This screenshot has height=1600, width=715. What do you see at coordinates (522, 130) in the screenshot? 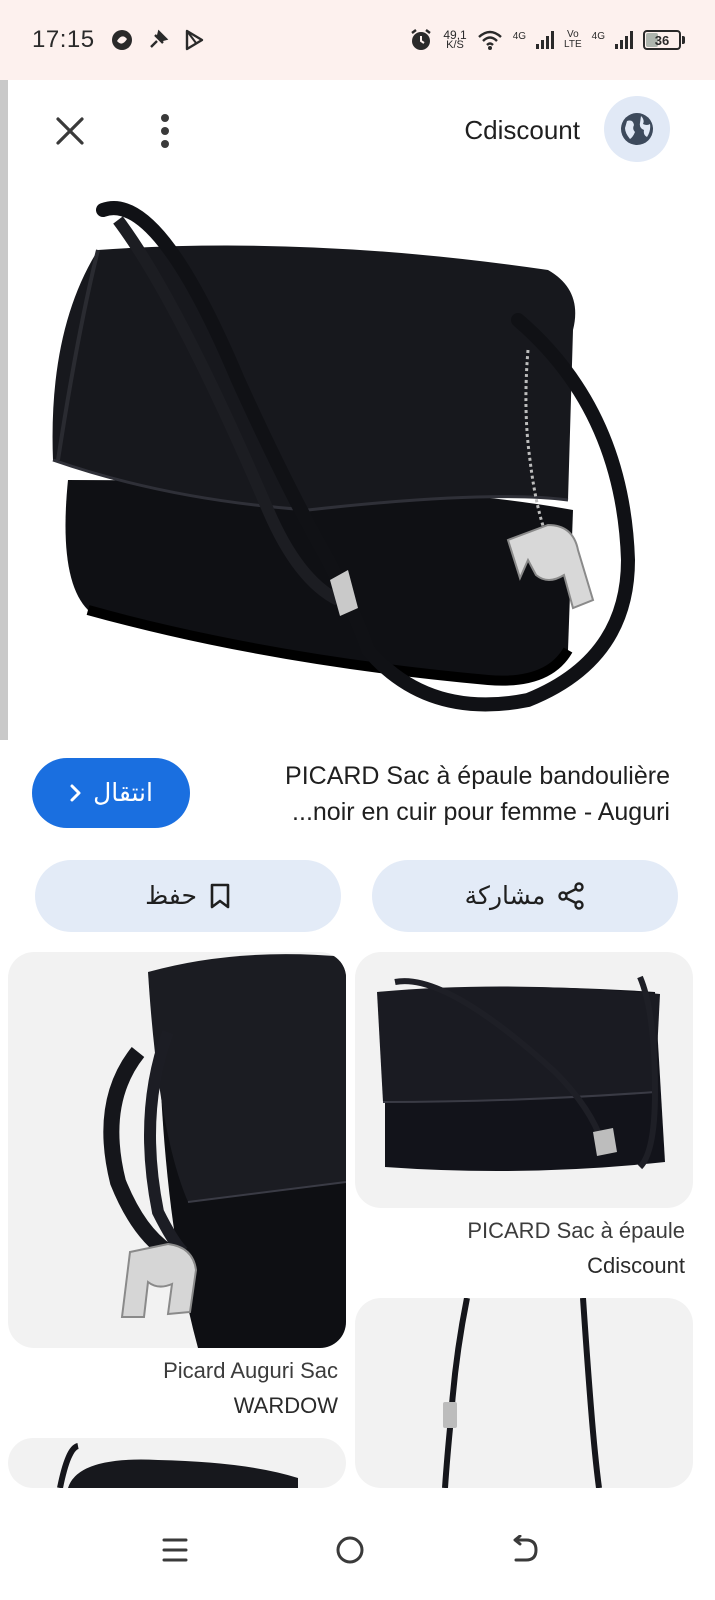
I see `source-site-name: Cdiscount` at bounding box center [522, 130].